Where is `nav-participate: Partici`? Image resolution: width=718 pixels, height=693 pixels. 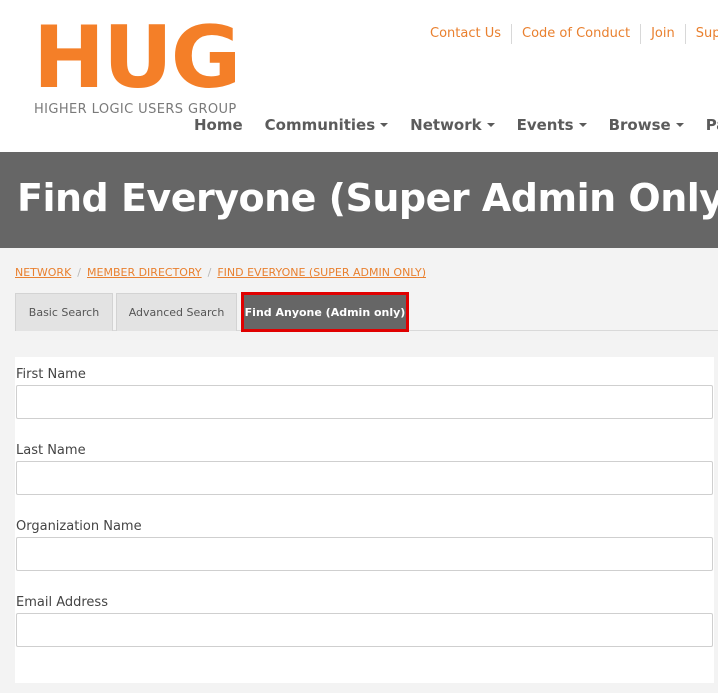 nav-participate: Partici is located at coordinates (712, 125).